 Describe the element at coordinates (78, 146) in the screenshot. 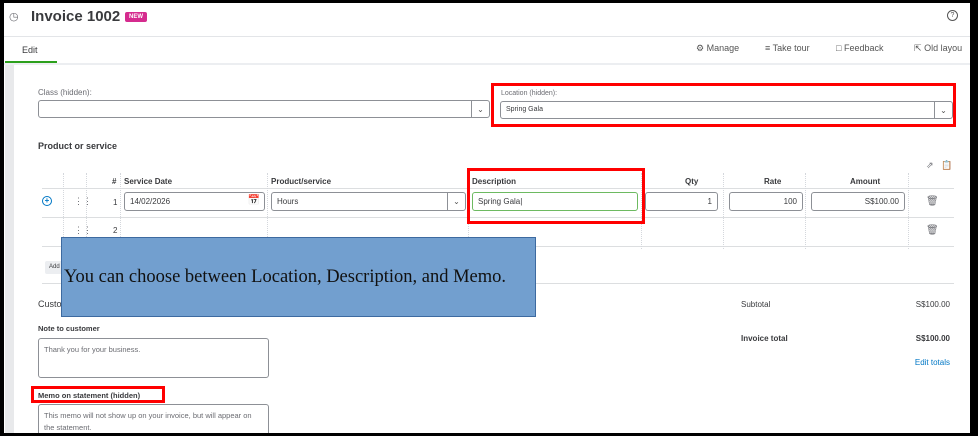

I see `section-title-products: Product or service` at that location.